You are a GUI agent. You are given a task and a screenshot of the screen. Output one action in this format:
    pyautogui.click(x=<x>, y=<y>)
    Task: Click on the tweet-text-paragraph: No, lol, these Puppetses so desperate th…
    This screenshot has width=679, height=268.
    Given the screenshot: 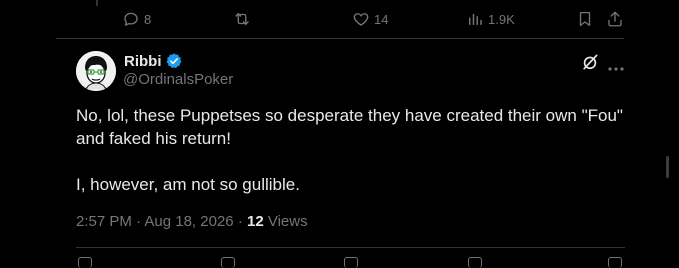 What is the action you would take?
    pyautogui.click(x=349, y=127)
    